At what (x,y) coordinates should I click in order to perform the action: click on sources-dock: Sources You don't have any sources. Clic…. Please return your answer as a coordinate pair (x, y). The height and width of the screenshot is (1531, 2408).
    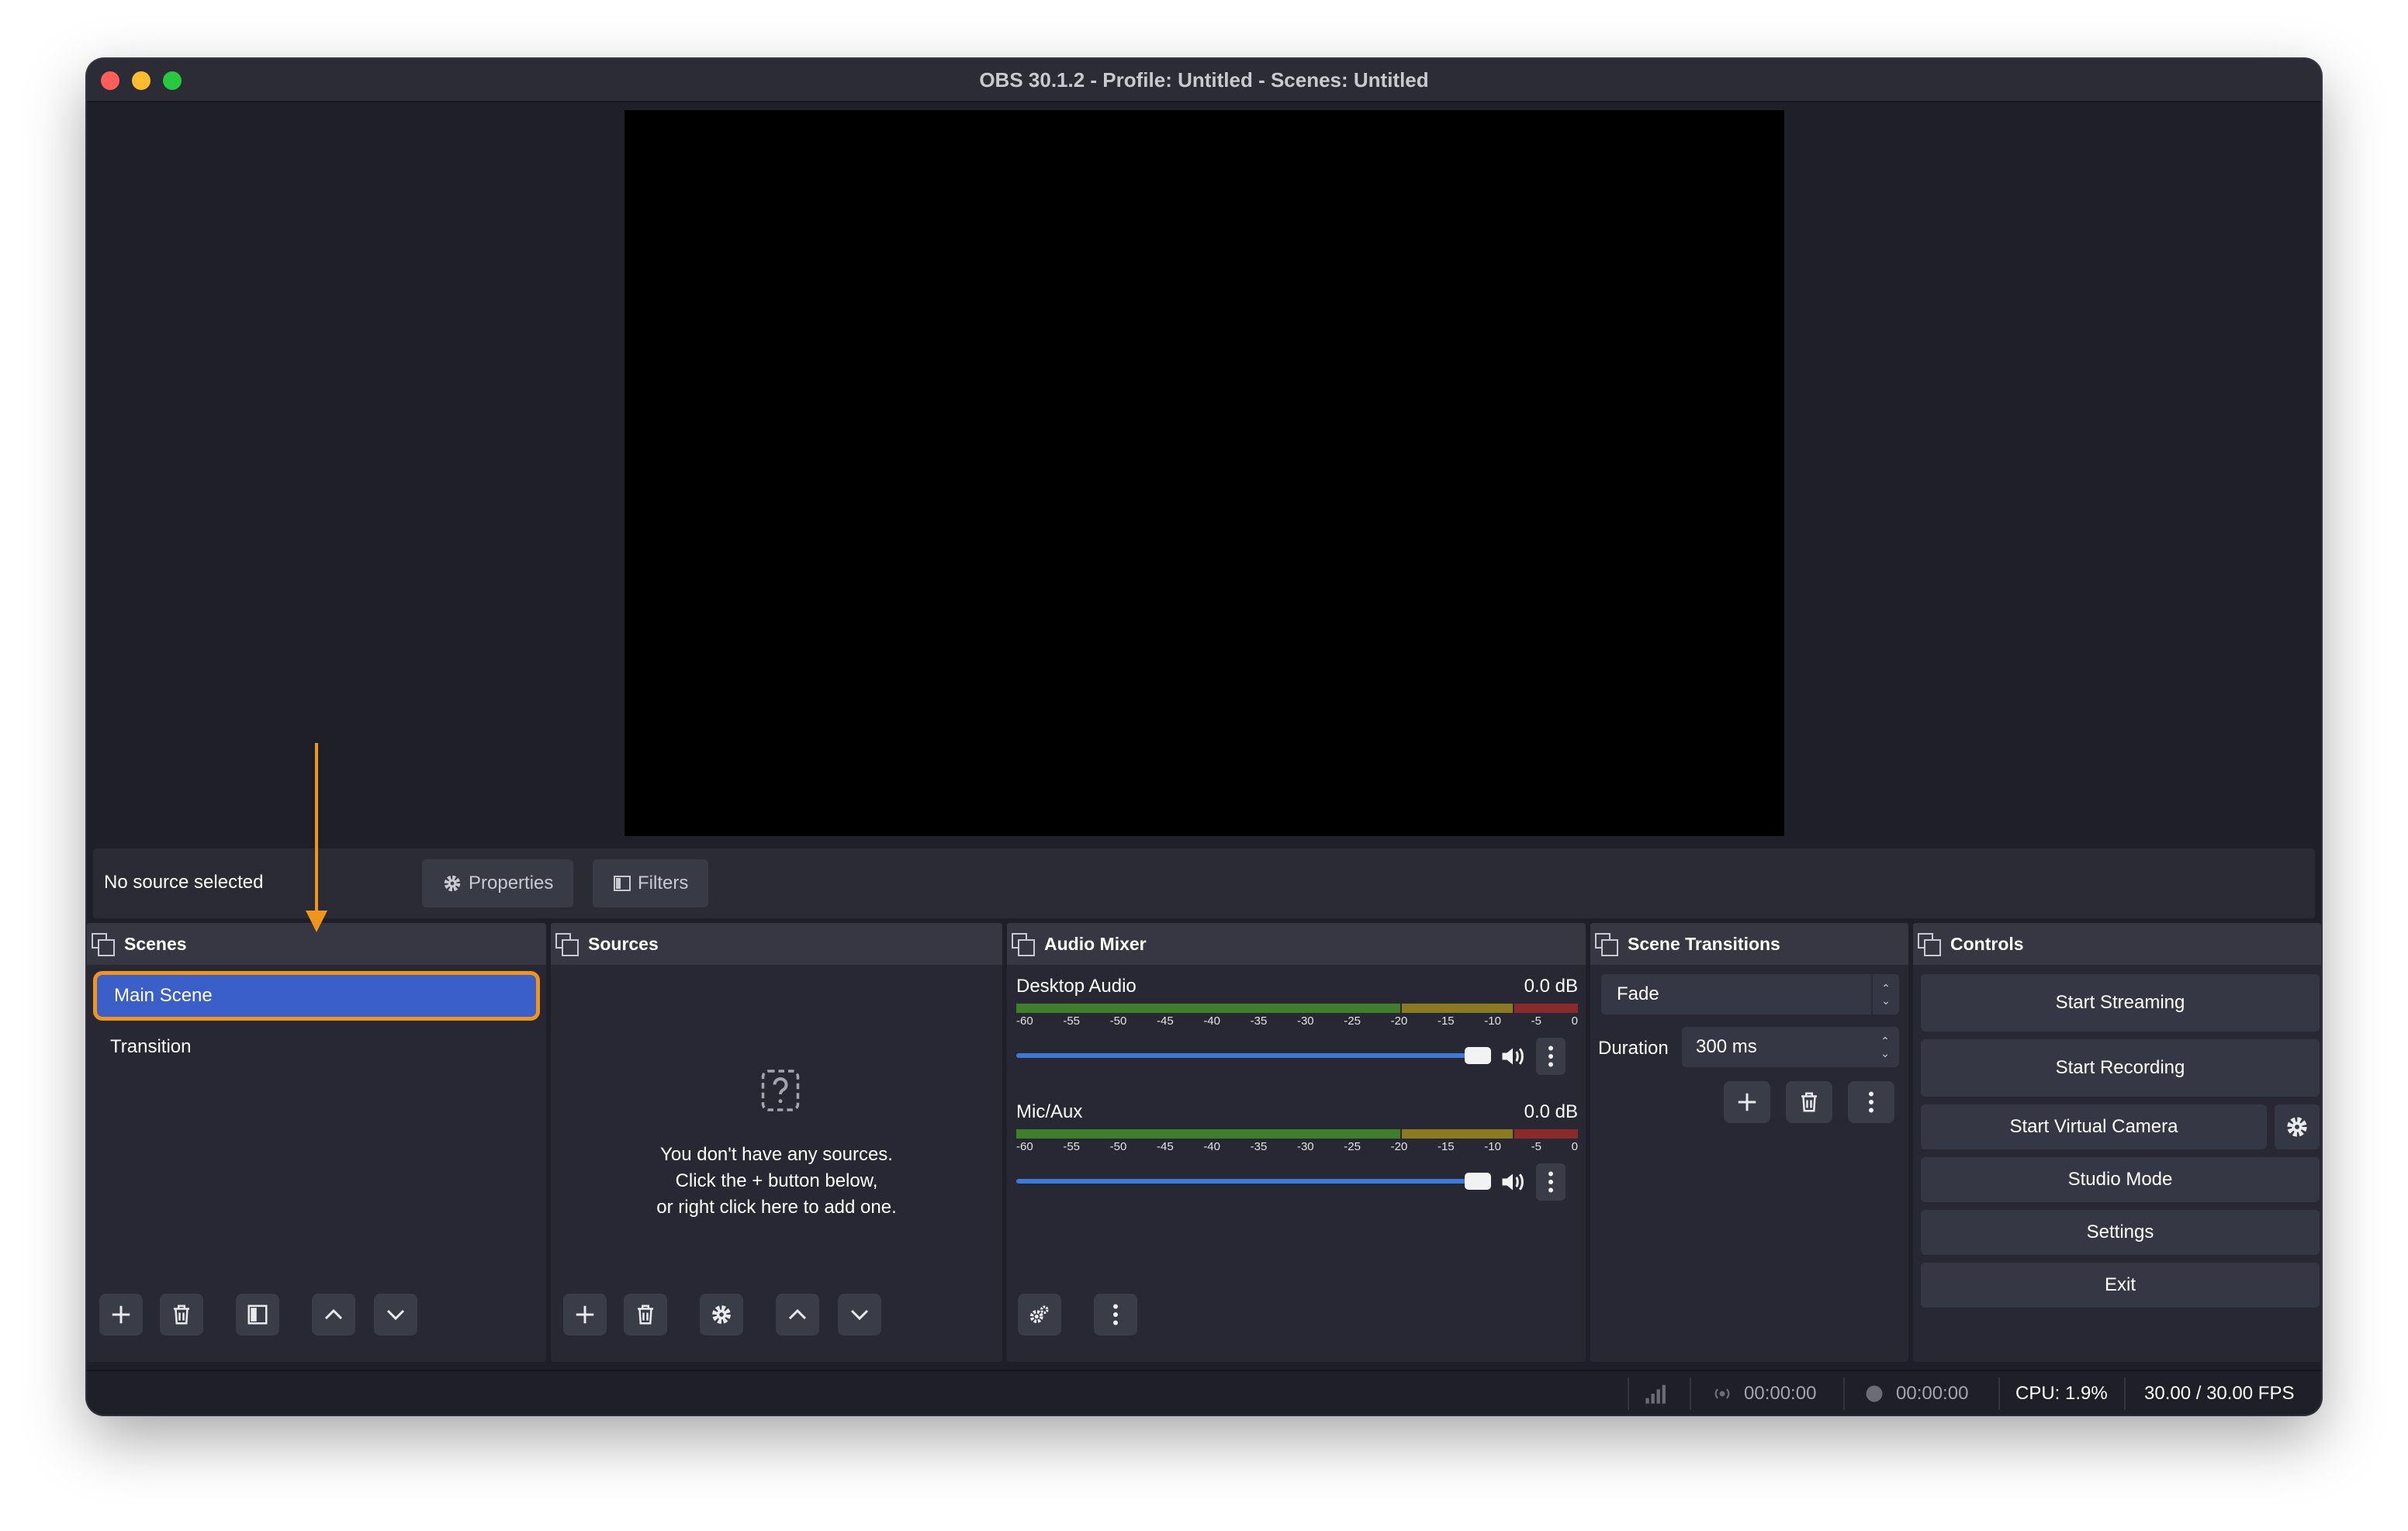
    Looking at the image, I should click on (776, 1142).